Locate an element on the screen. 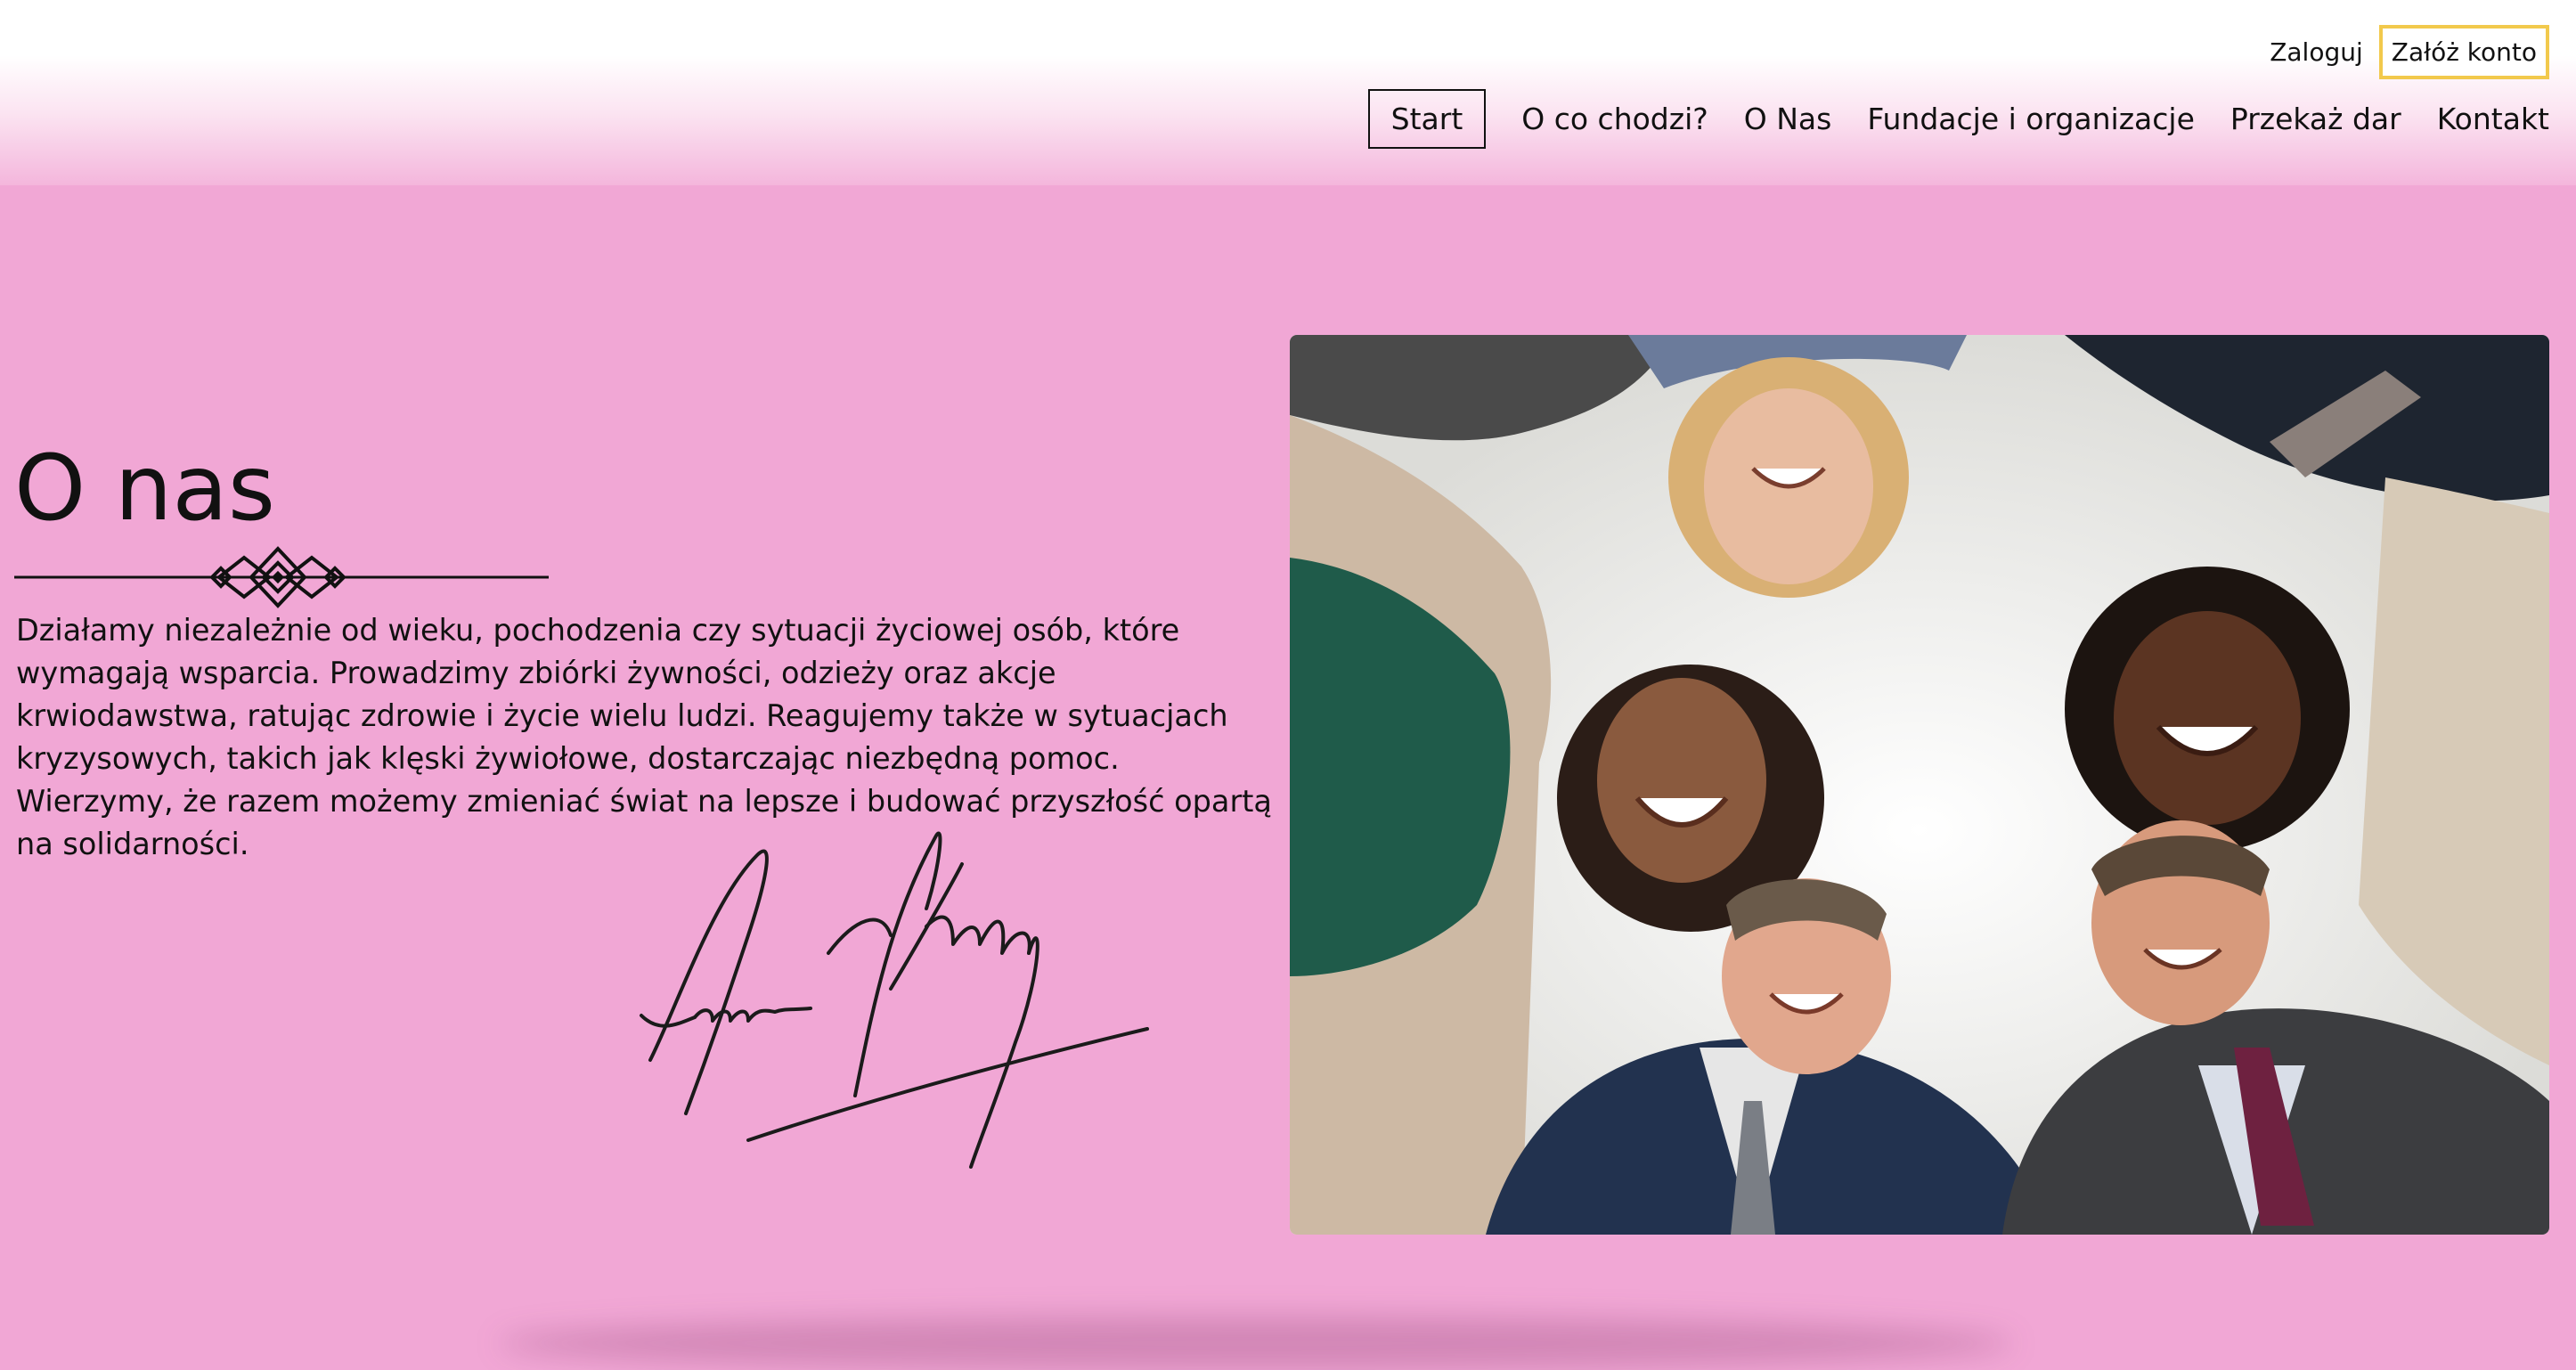  nav-o-nas: O Nas is located at coordinates (1788, 119).